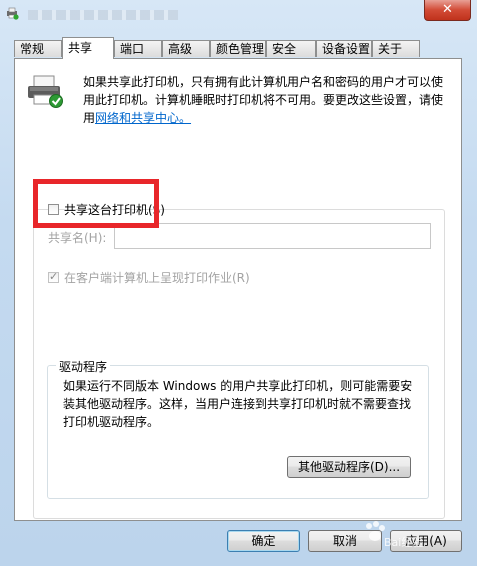 The width and height of the screenshot is (477, 566). What do you see at coordinates (238, 16) in the screenshot?
I see `title-bar: ✕` at bounding box center [238, 16].